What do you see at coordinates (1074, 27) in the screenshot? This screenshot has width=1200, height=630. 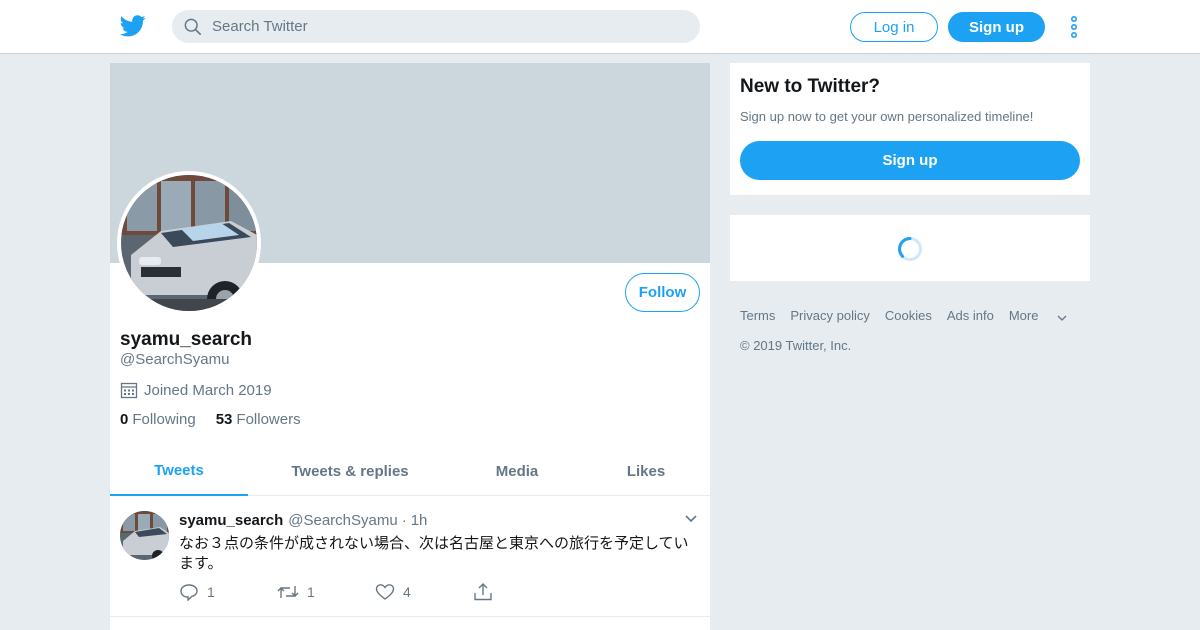 I see `more-options-icon` at bounding box center [1074, 27].